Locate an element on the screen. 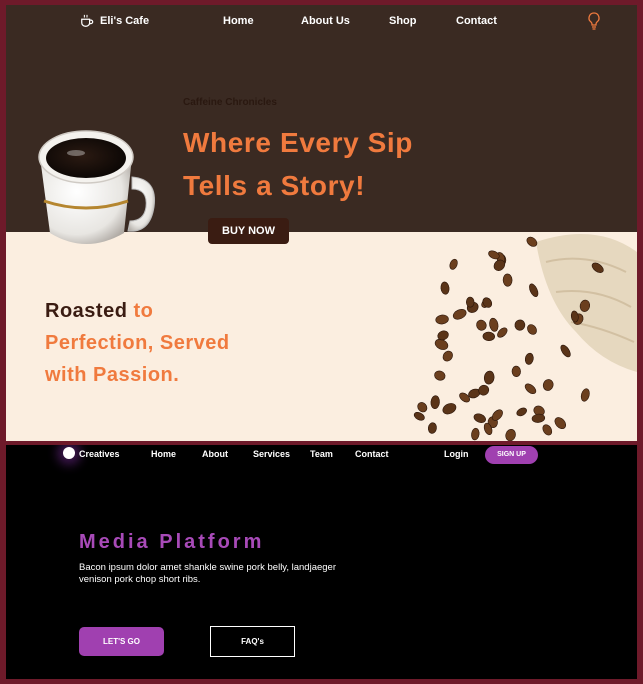 This screenshot has width=643, height=684. tagline-line2: Perfection, Served is located at coordinates (137, 343).